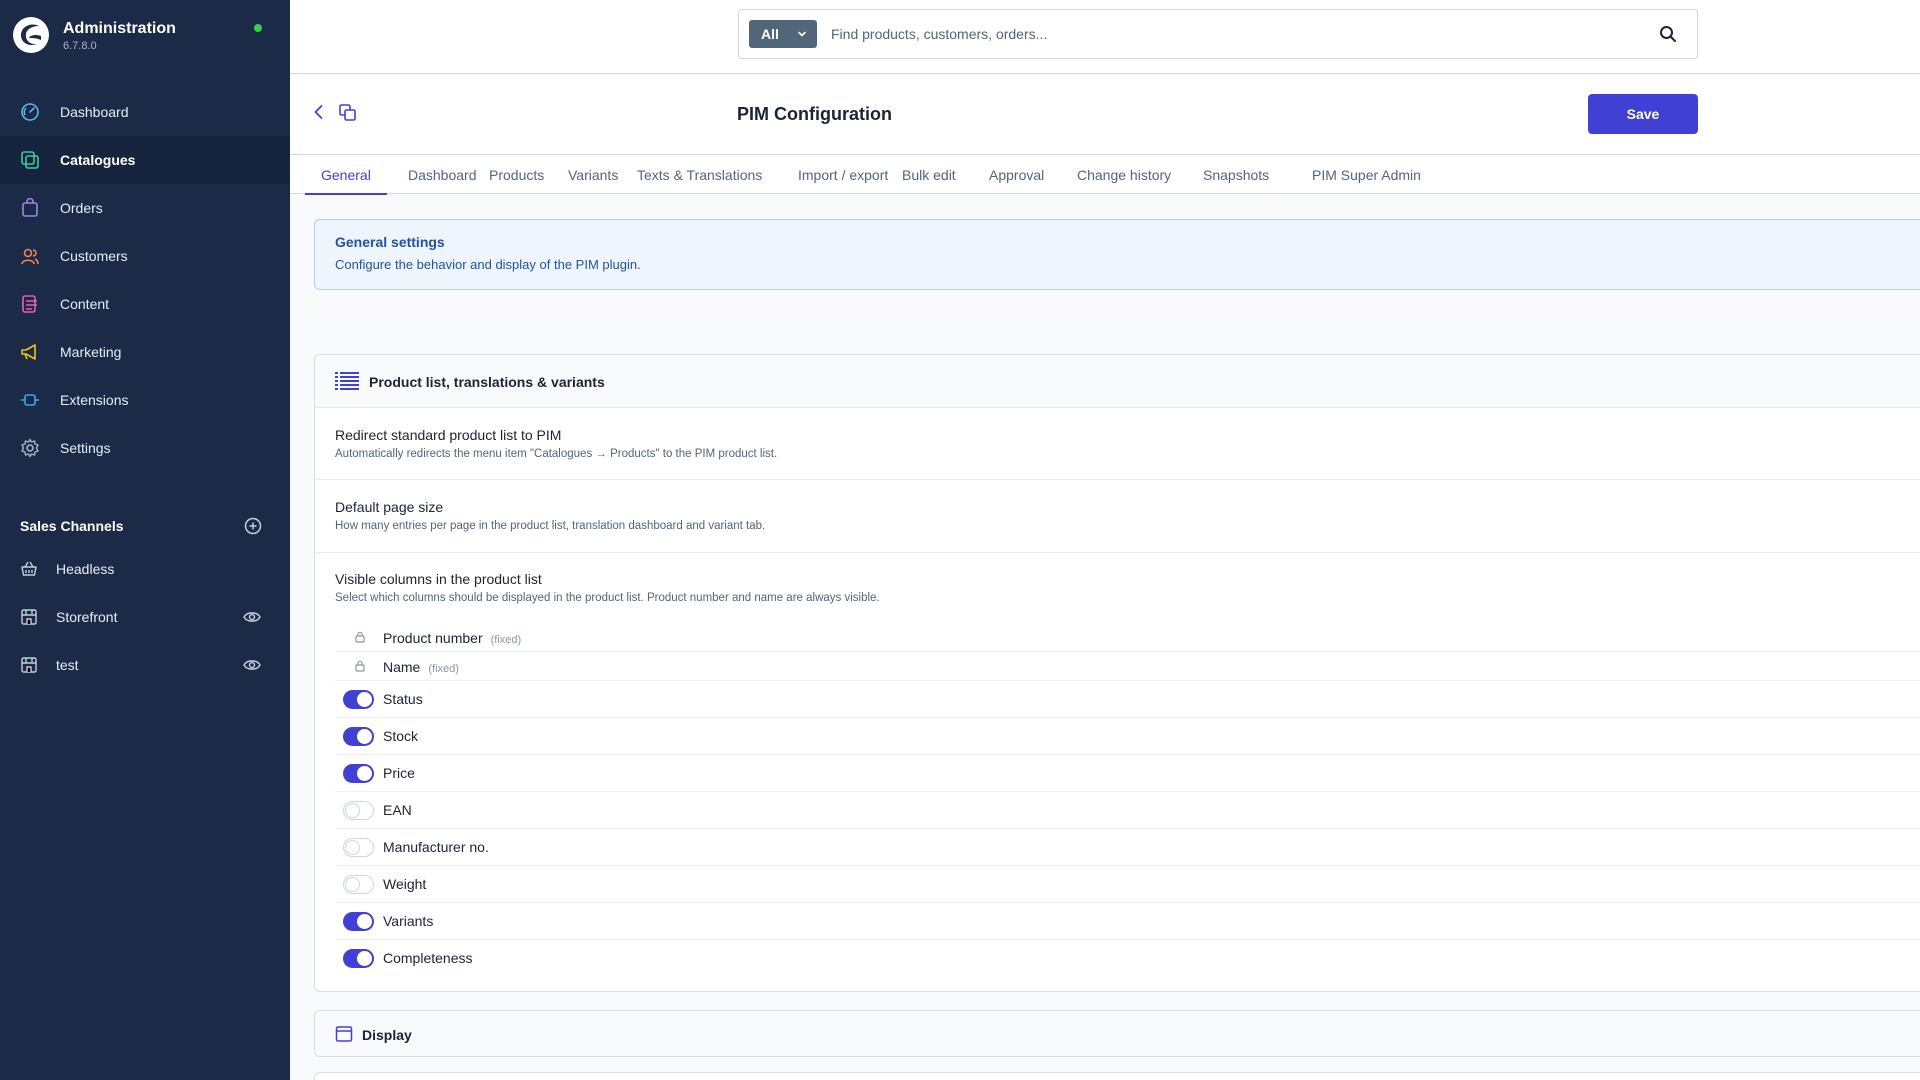 This screenshot has width=1920, height=1080. I want to click on tab-texts-translations: Texts & Translations, so click(699, 174).